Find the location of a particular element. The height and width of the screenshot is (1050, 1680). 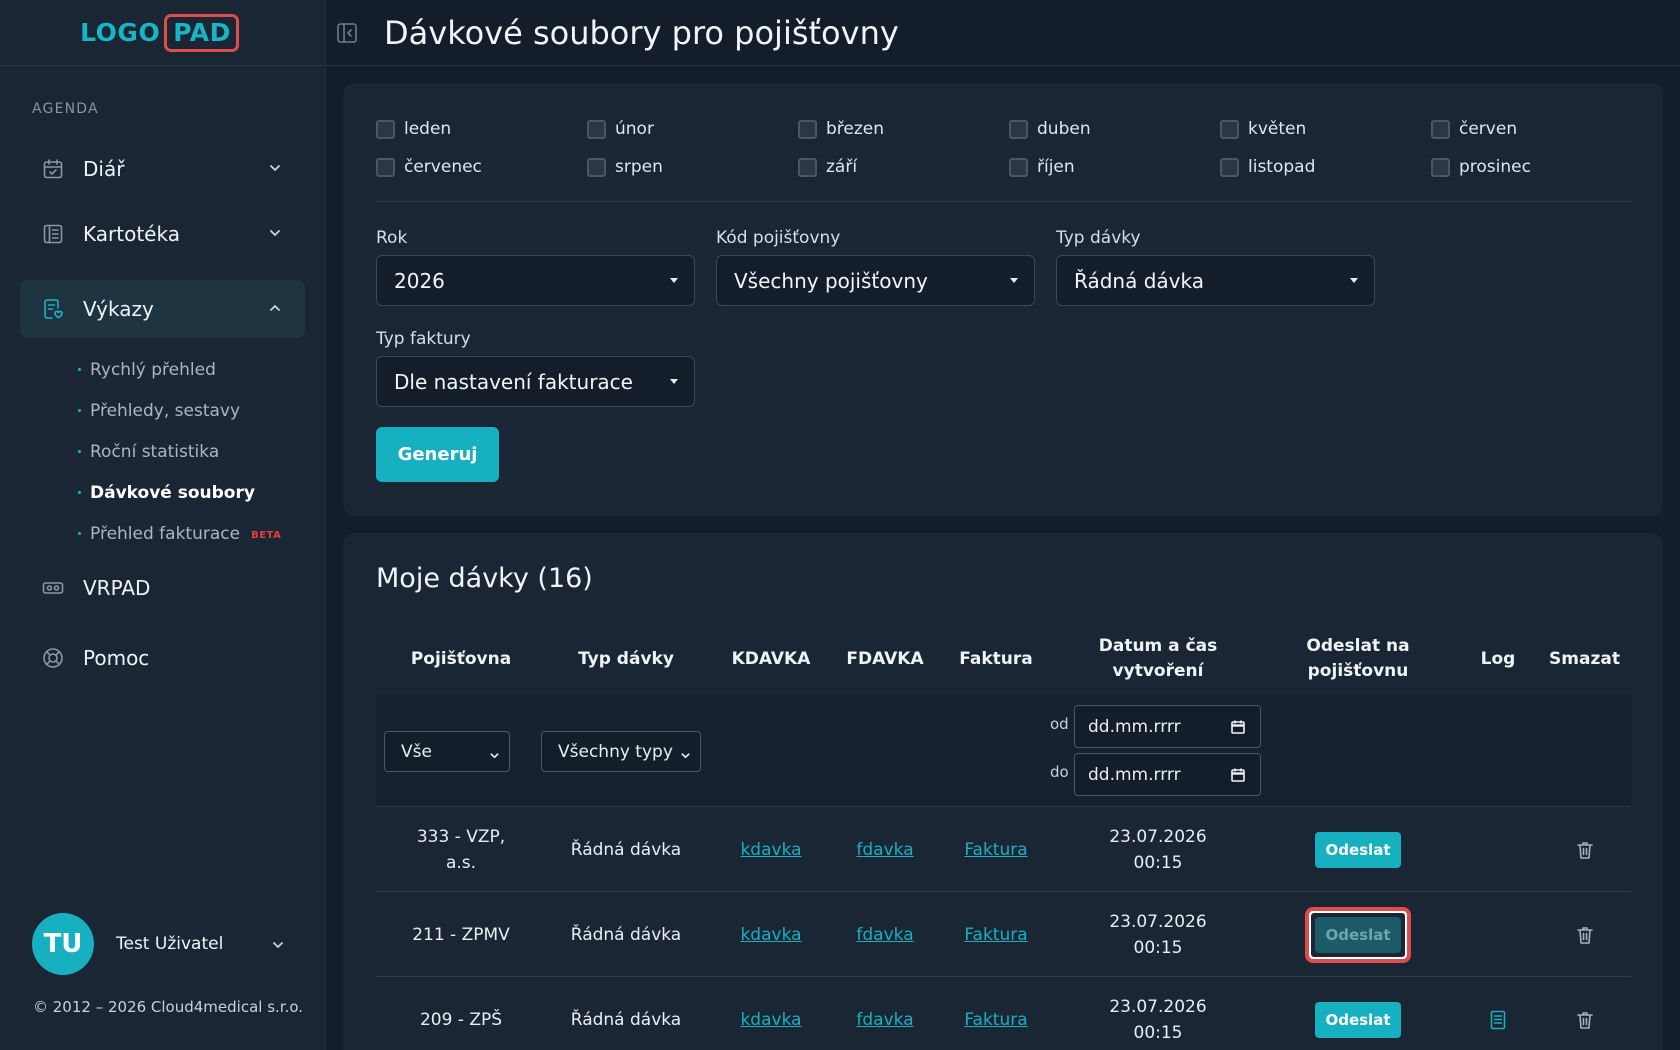

month-checkbox-zari: září is located at coordinates (903, 167).